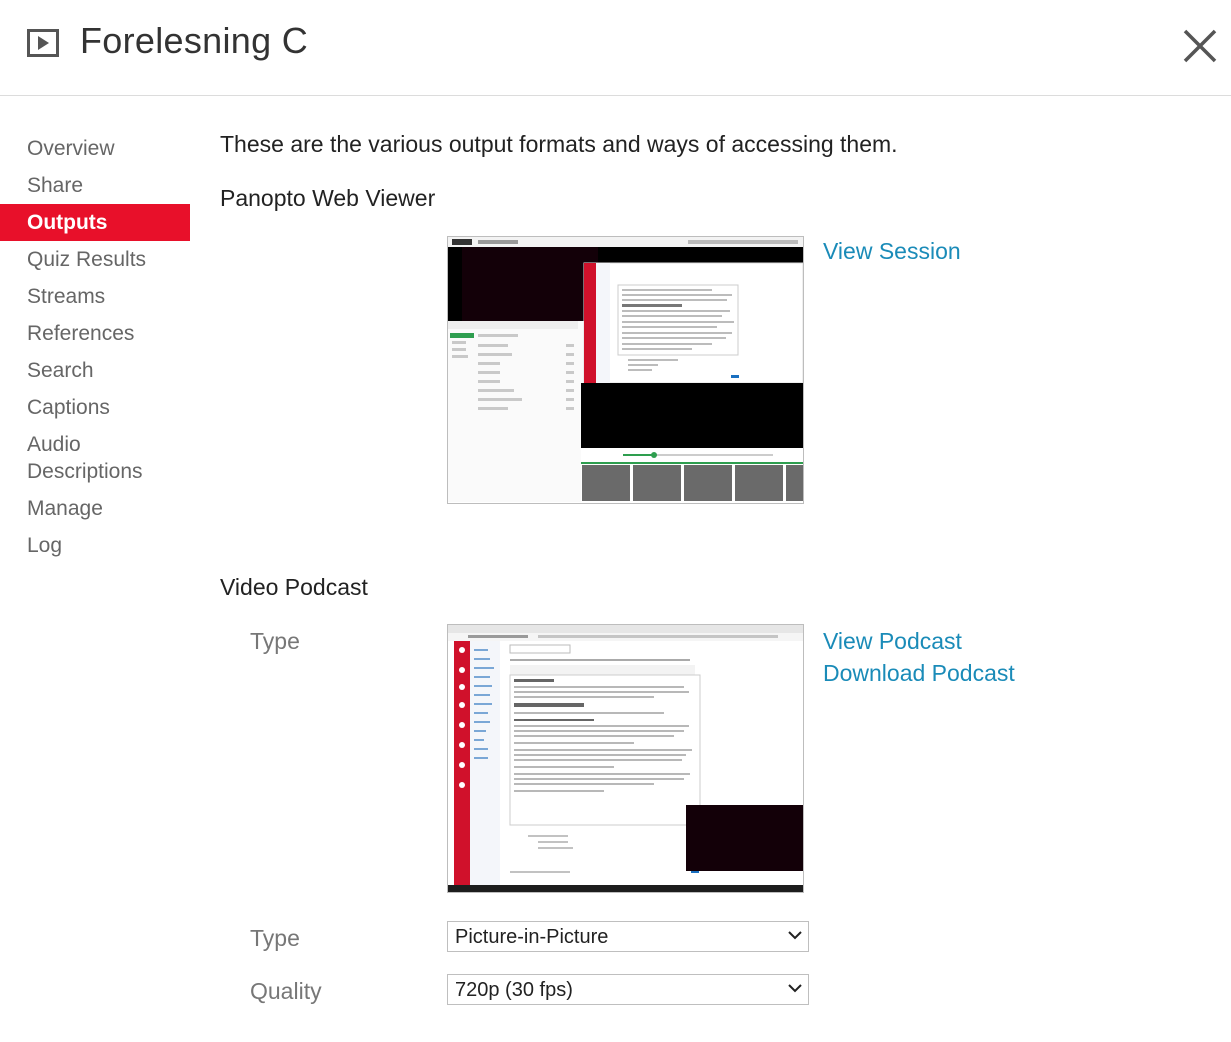 Image resolution: width=1231 pixels, height=1042 pixels. Describe the element at coordinates (95, 148) in the screenshot. I see `sidebar-item-overview: Overview` at that location.